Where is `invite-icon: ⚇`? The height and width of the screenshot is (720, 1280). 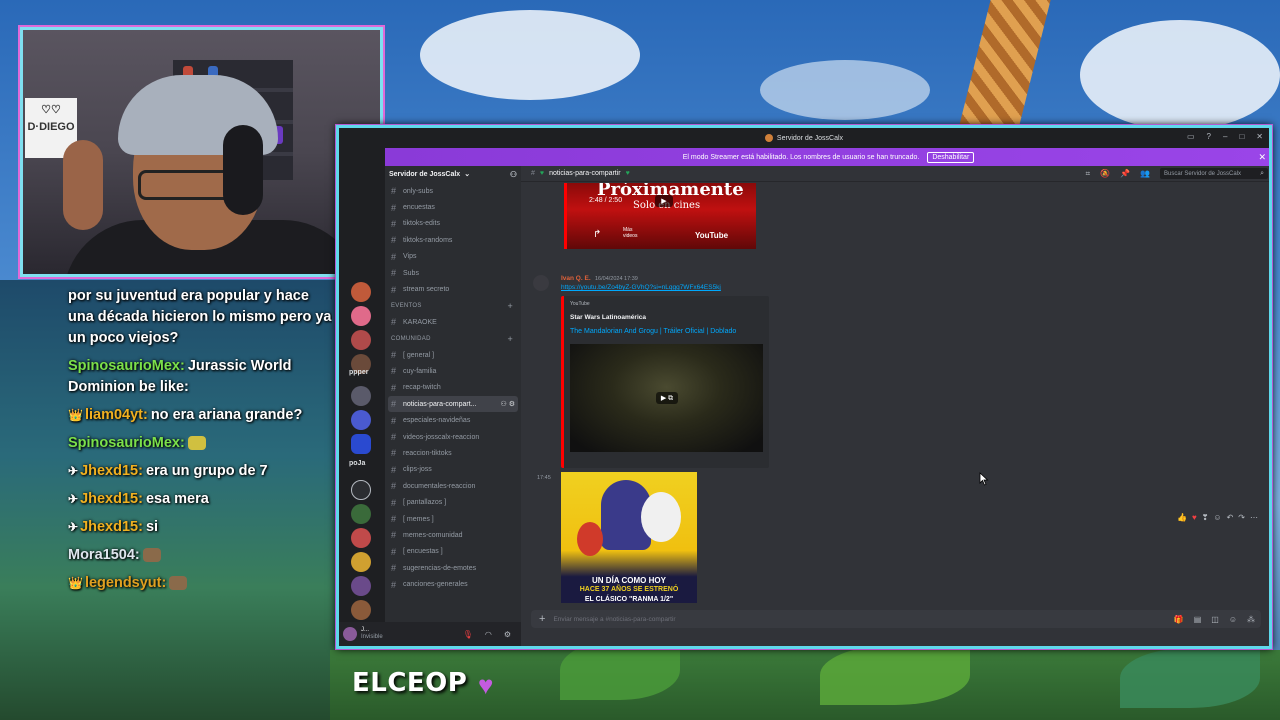
invite-icon: ⚇ is located at coordinates (513, 174).